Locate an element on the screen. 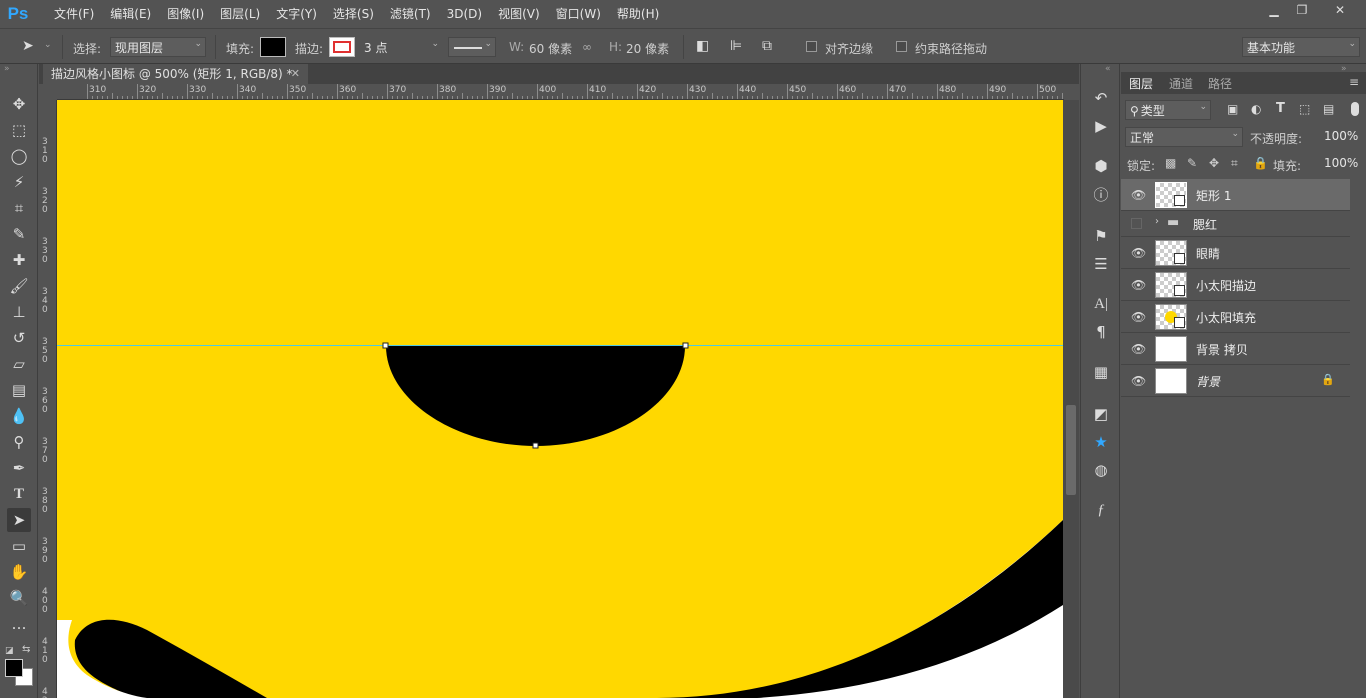 Image resolution: width=1366 pixels, height=698 pixels. history-brush-tool-icon: ↺ is located at coordinates (19, 338).